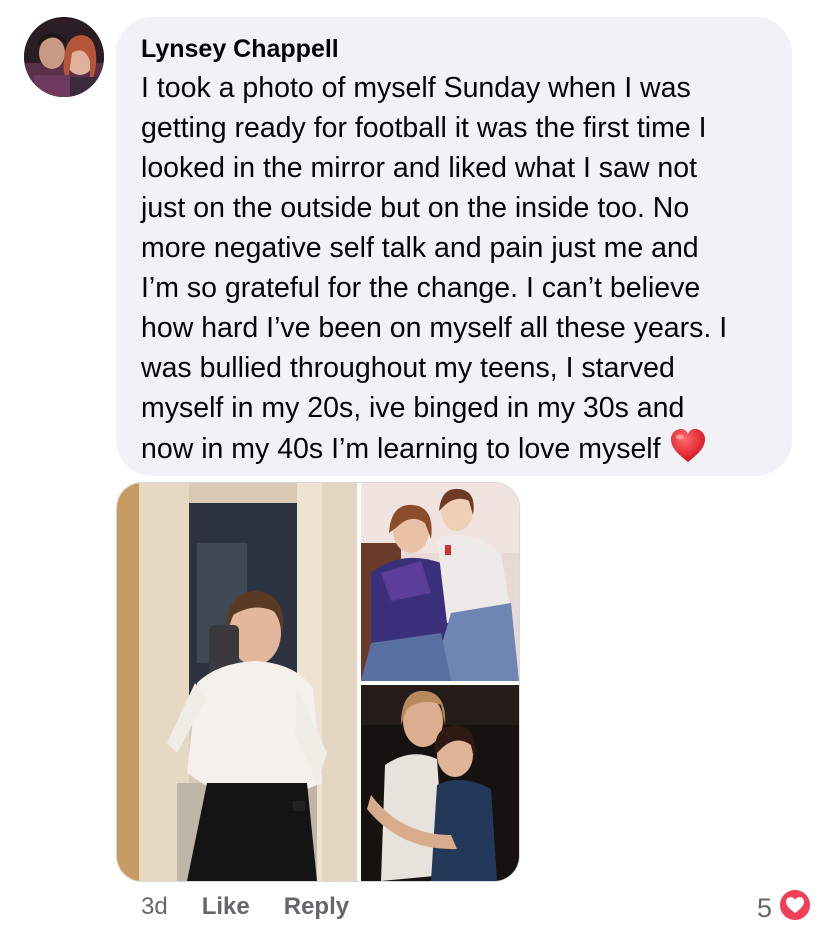  What do you see at coordinates (262, 907) in the screenshot?
I see `comment-actions: 3d Like Reply` at bounding box center [262, 907].